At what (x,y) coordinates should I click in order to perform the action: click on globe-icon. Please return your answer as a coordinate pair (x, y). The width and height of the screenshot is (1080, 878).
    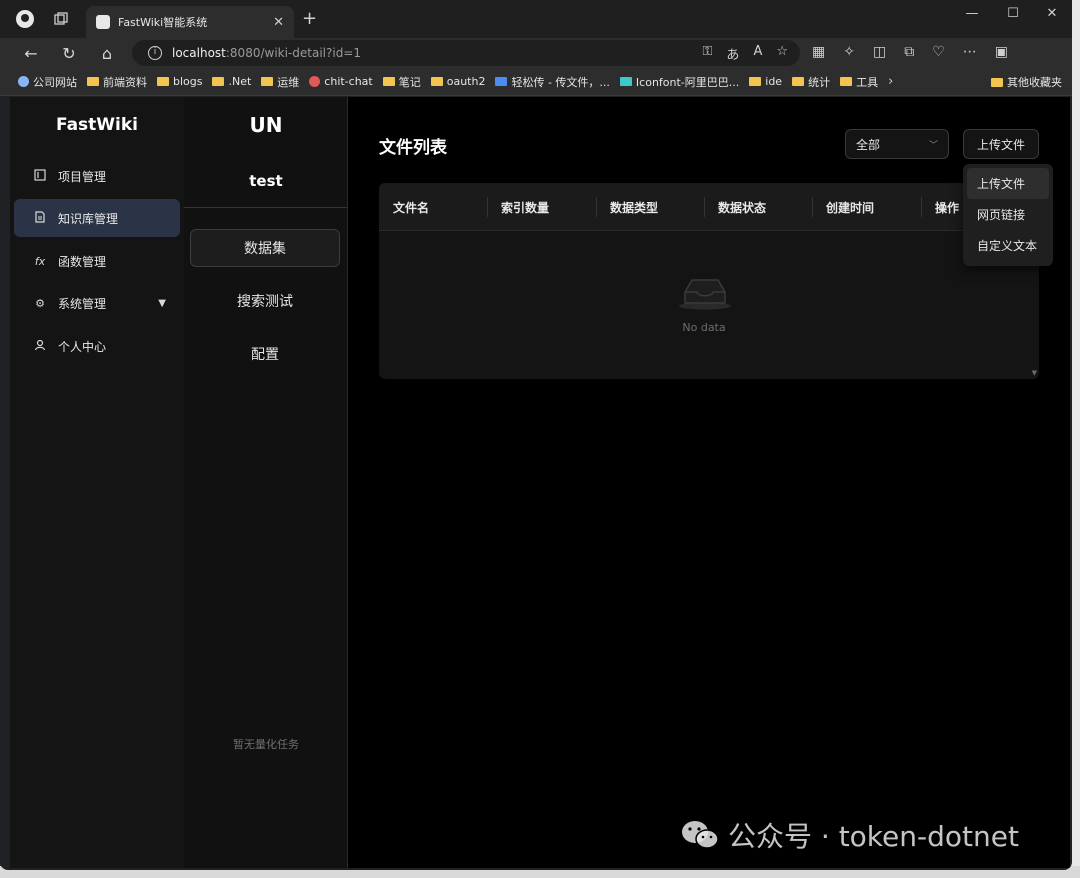
    Looking at the image, I should click on (23, 81).